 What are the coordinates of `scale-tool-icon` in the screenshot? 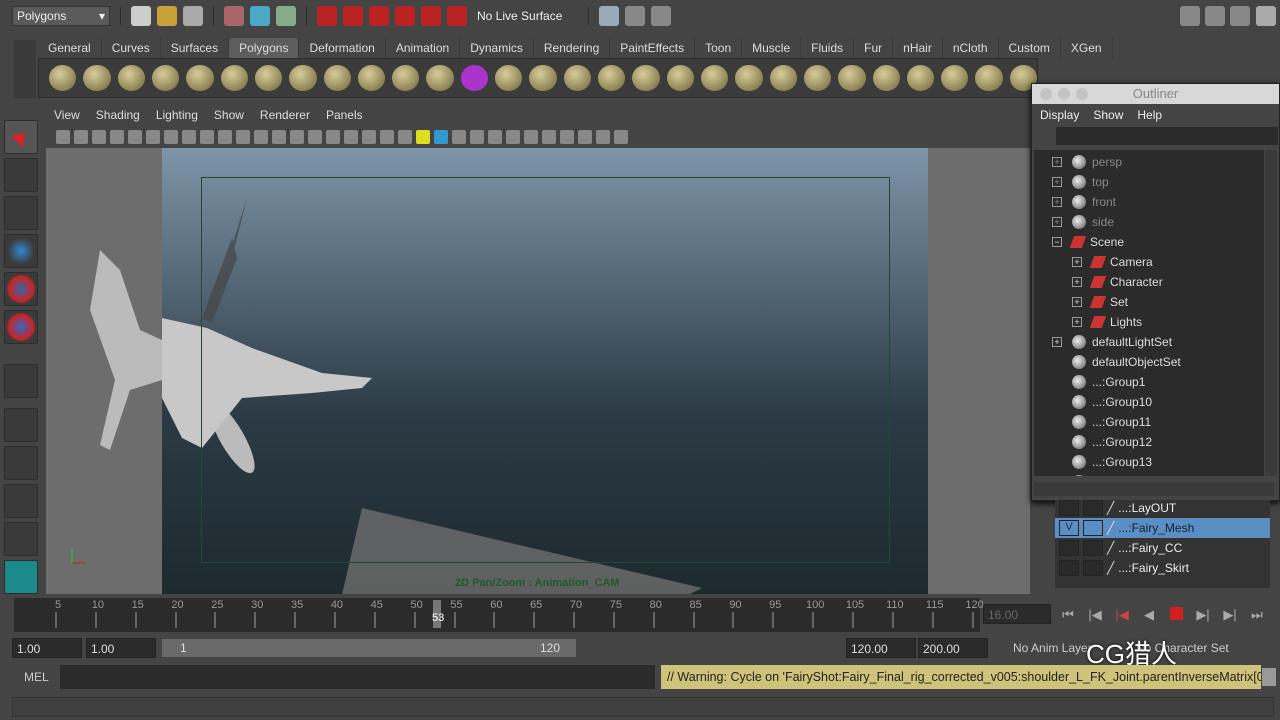 It's located at (21, 327).